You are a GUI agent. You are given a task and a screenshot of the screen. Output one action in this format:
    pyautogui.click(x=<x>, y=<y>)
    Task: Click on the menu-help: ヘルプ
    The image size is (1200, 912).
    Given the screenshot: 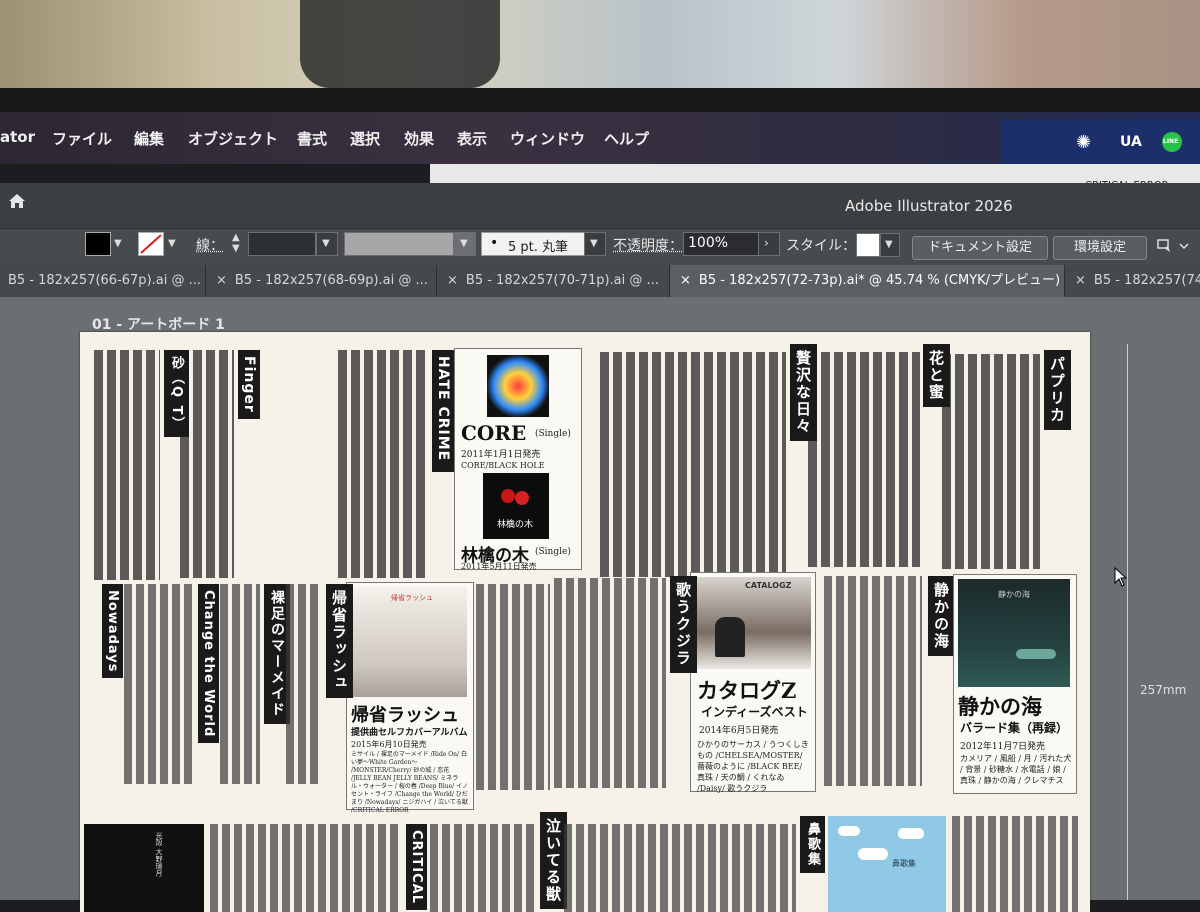 What is the action you would take?
    pyautogui.click(x=626, y=138)
    